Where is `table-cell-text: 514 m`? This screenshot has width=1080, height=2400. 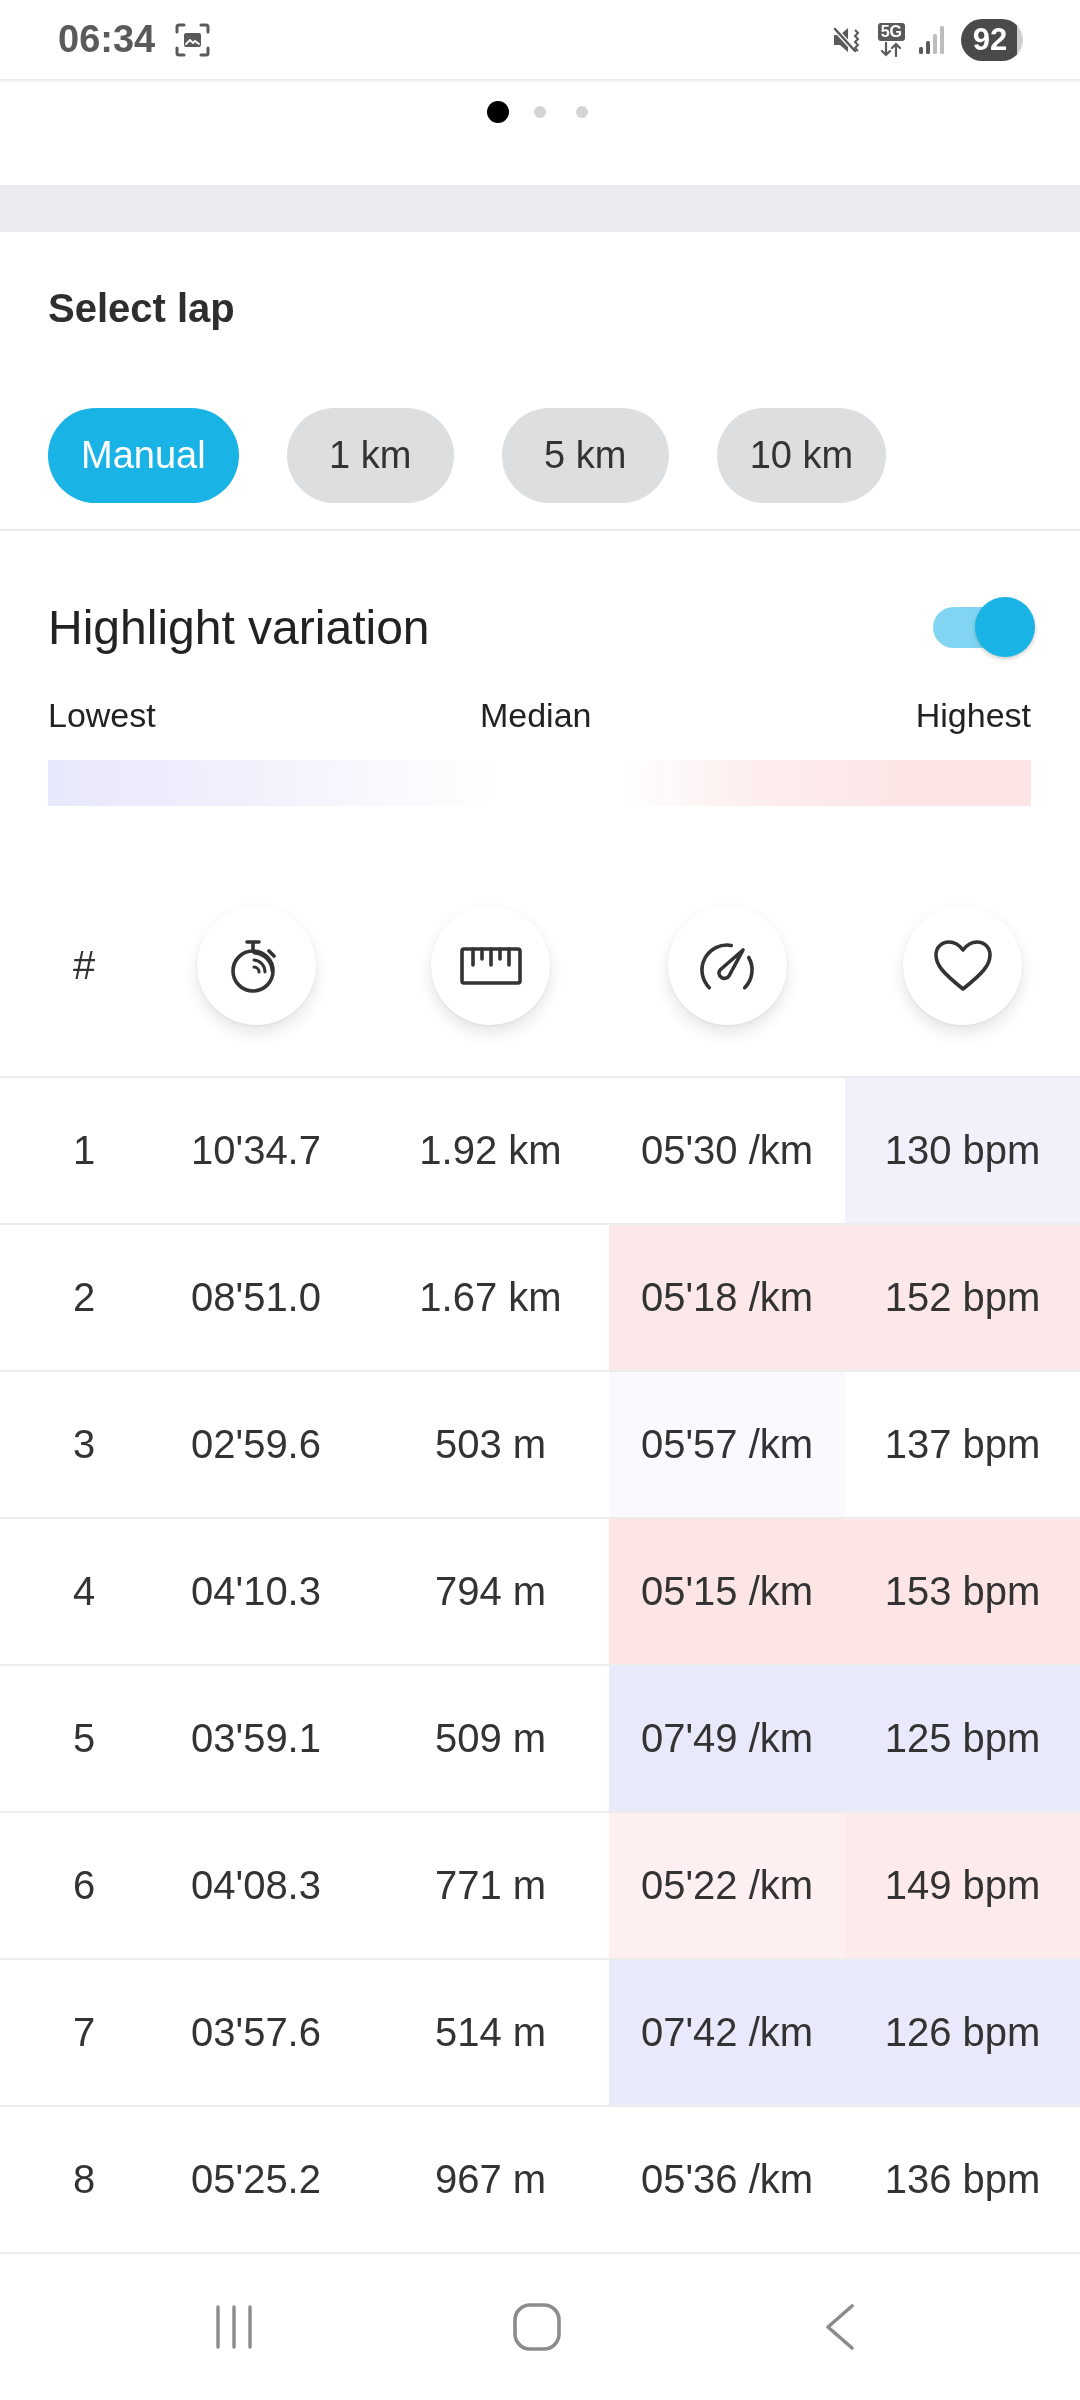
table-cell-text: 514 m is located at coordinates (490, 2032).